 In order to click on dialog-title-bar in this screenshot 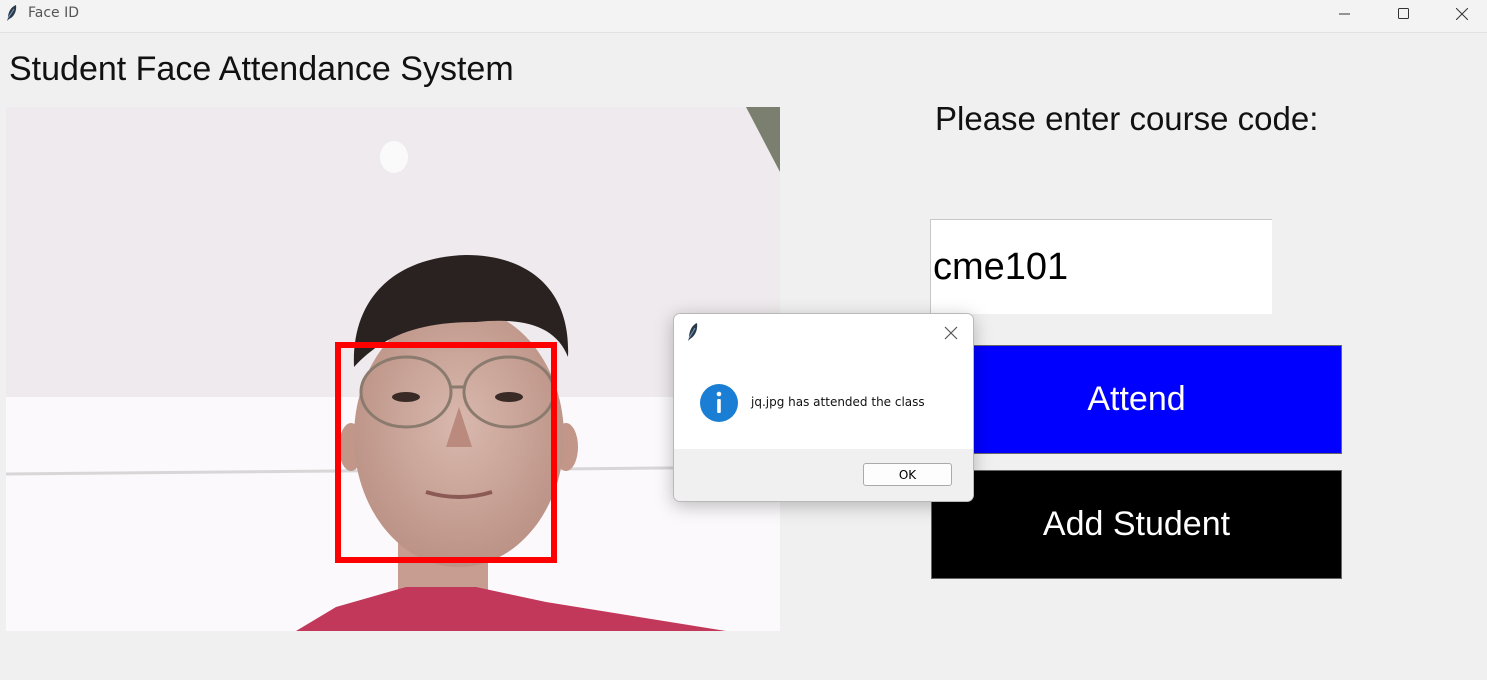, I will do `click(823, 333)`.